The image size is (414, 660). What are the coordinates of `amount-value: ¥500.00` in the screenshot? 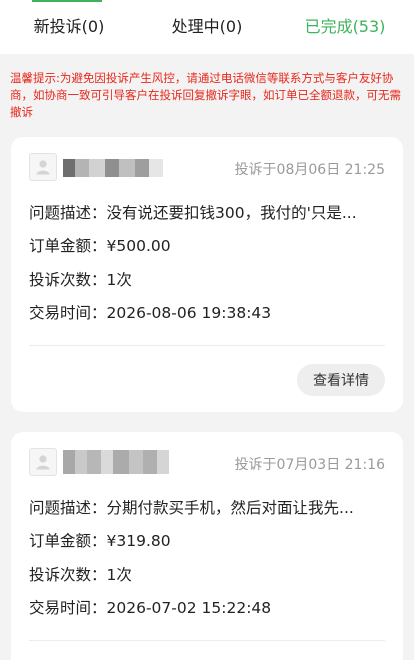 It's located at (138, 246).